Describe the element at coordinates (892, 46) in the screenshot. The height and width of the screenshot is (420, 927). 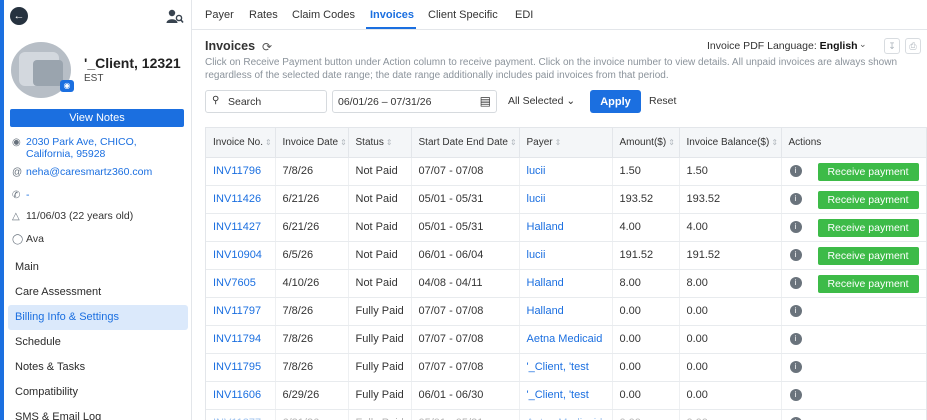
I see `download-icon: ↧` at that location.